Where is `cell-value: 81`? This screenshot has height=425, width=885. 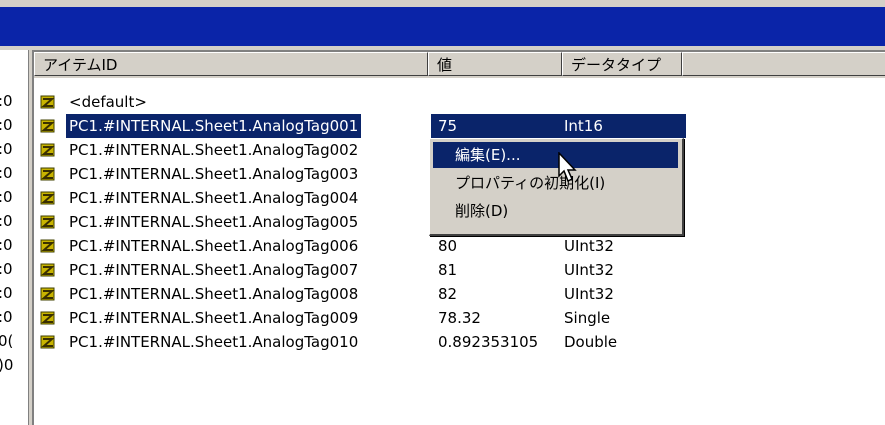 cell-value: 81 is located at coordinates (448, 270).